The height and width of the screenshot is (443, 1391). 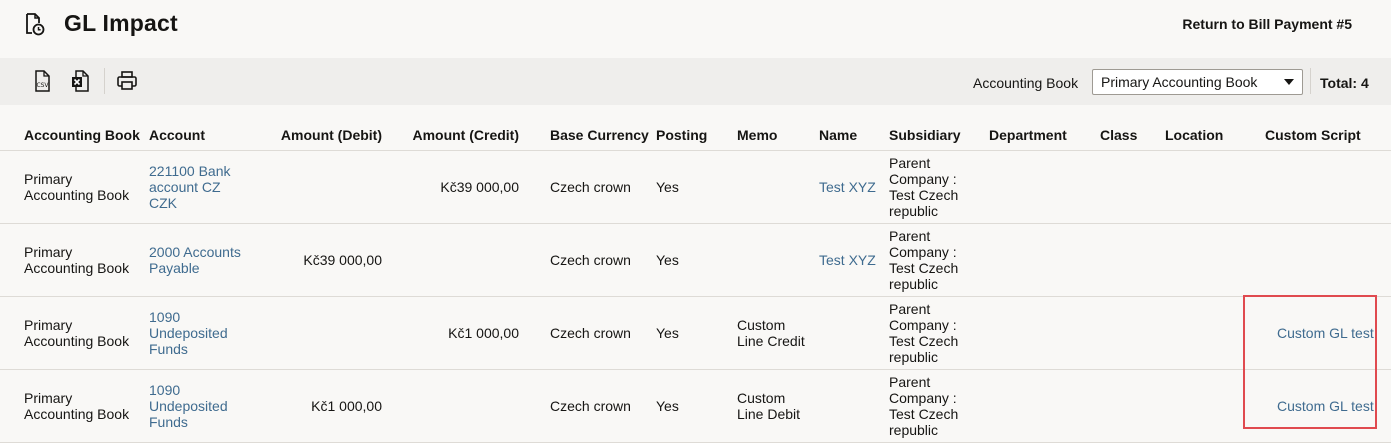 I want to click on accounting-book-select: Primary Accounting Book, so click(x=1197, y=82).